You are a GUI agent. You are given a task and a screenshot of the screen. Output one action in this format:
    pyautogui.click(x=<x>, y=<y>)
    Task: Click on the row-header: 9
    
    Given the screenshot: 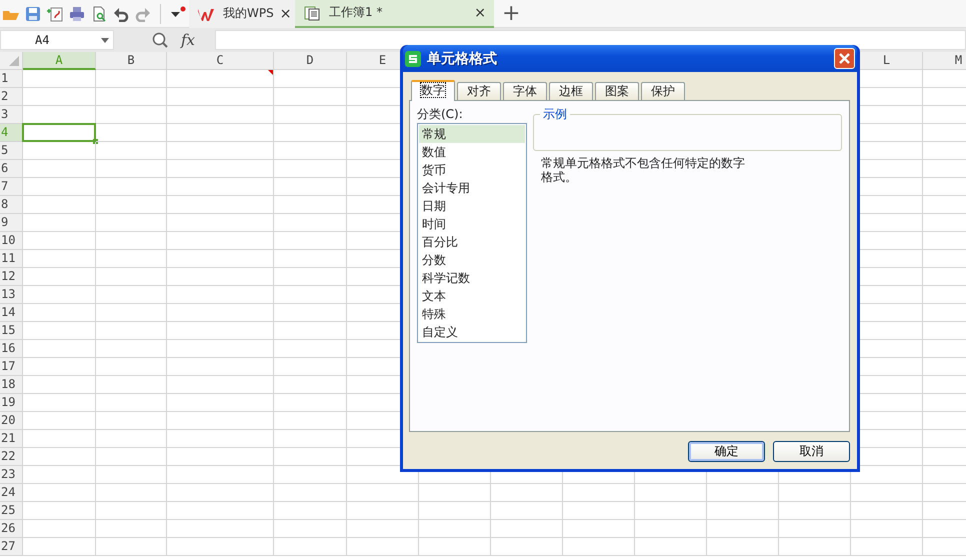 What is the action you would take?
    pyautogui.click(x=11, y=223)
    